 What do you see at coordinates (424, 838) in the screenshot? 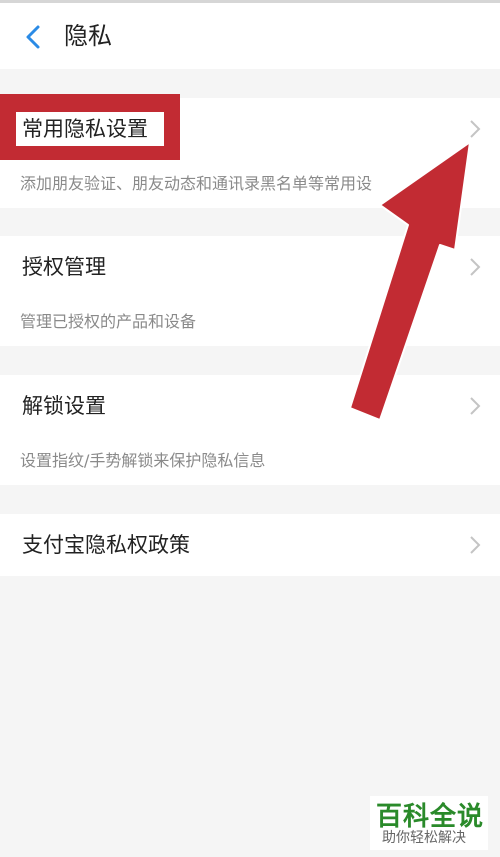
I see `watermark-tagline: 助你轻松解决` at bounding box center [424, 838].